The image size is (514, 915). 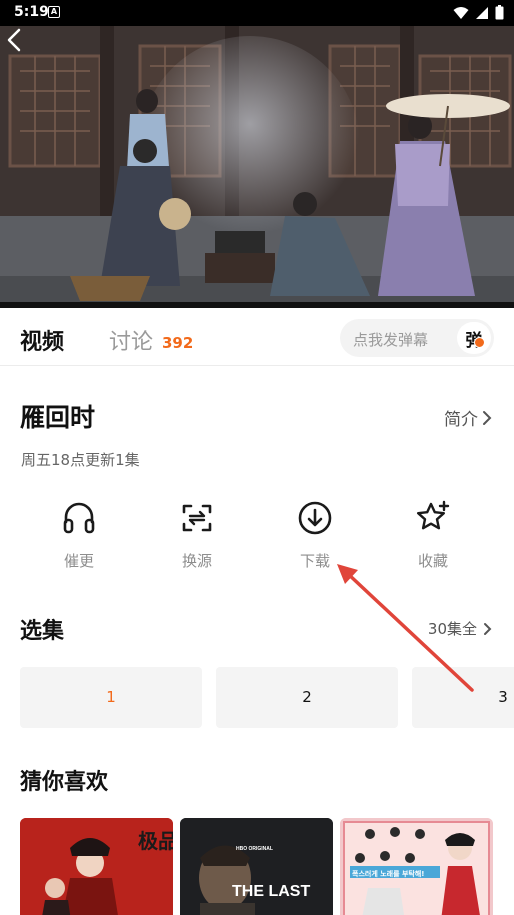 What do you see at coordinates (111, 697) in the screenshot?
I see `episode-item: 1` at bounding box center [111, 697].